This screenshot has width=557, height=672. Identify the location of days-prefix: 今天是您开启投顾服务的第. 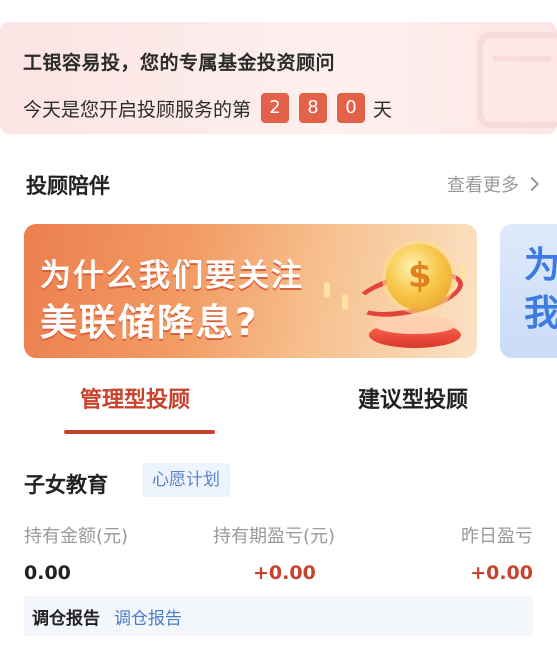
(137, 109).